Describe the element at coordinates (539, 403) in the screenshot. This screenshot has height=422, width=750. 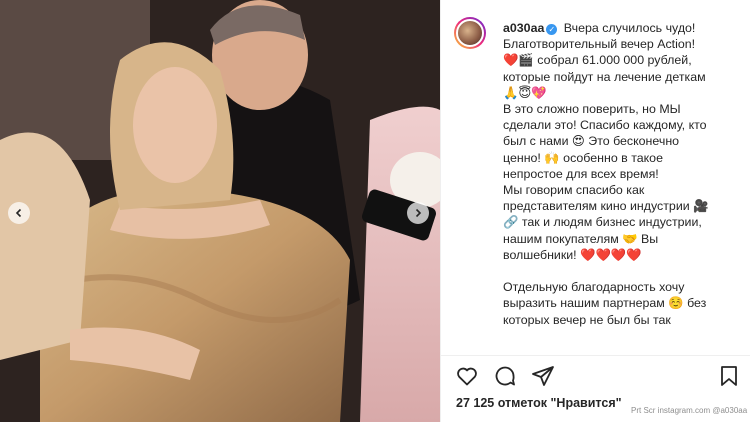
I see `likes-count: 27 125 отметок "Нравится"` at that location.